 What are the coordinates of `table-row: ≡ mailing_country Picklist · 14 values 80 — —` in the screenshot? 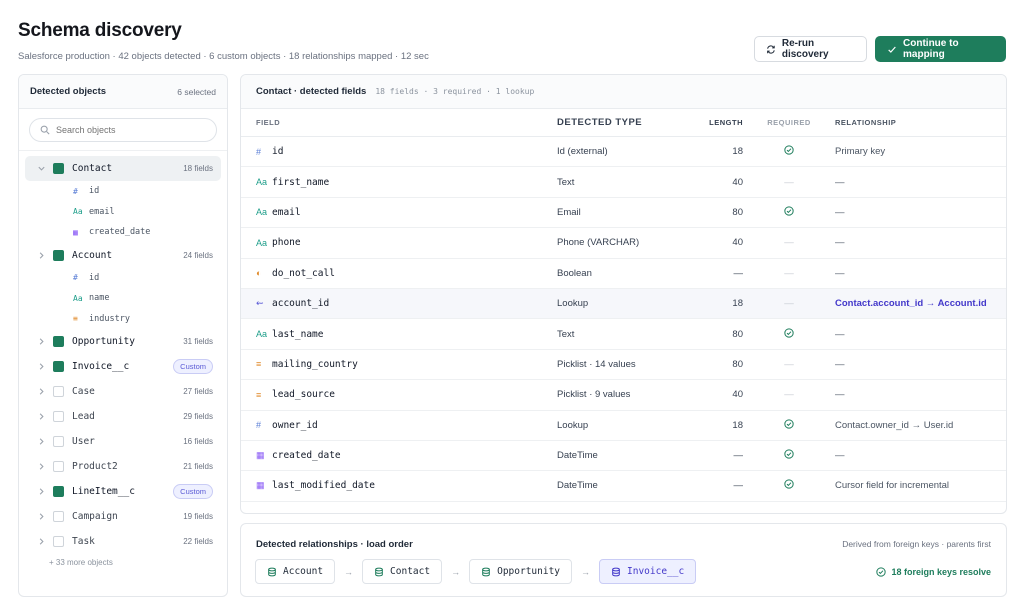 It's located at (623, 365).